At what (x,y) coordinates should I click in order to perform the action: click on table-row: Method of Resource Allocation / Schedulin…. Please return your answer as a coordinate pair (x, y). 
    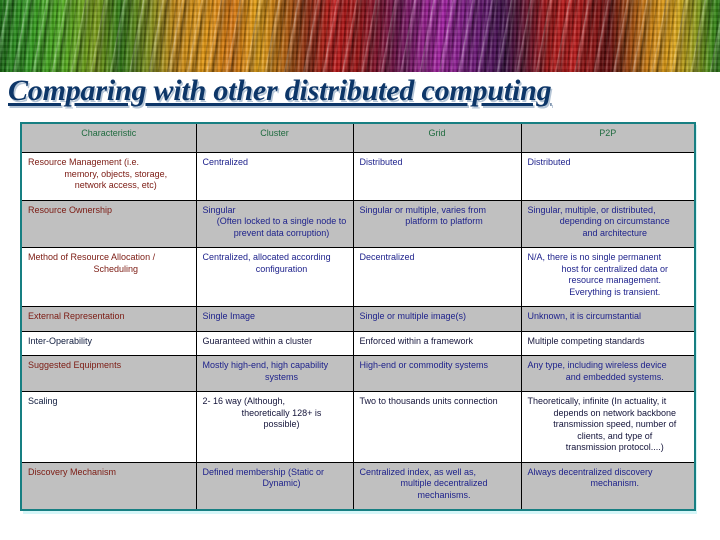
    Looking at the image, I should click on (358, 277).